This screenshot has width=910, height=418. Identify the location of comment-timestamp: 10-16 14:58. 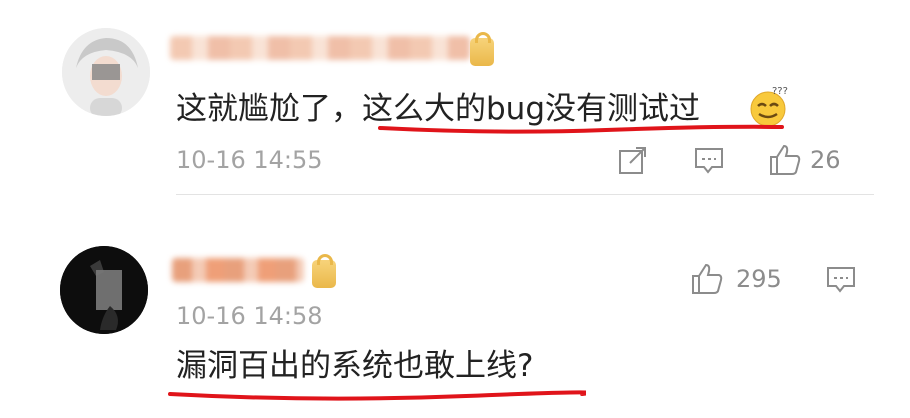
(249, 316).